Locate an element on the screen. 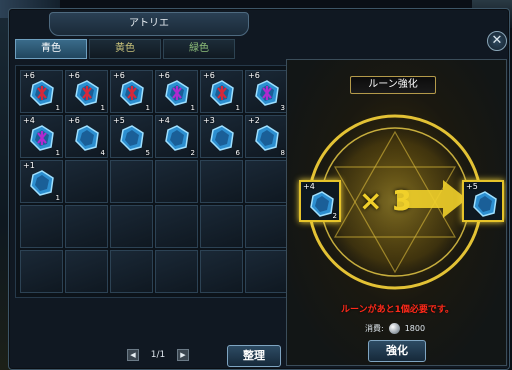 This screenshot has height=370, width=512. sort-button: 整理 is located at coordinates (254, 356).